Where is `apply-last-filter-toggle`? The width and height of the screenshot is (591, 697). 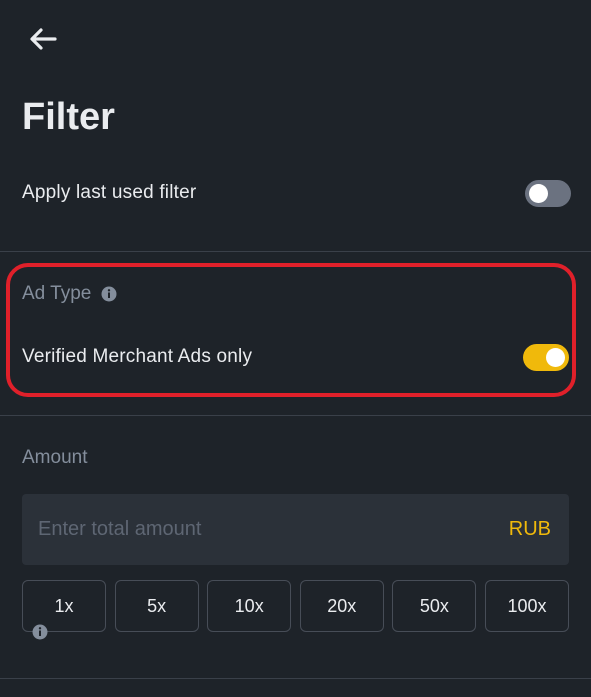
apply-last-filter-toggle is located at coordinates (548, 193).